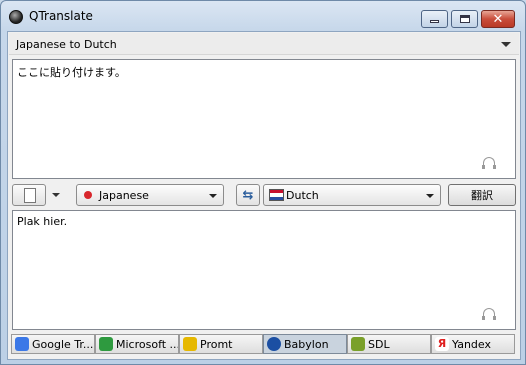 The width and height of the screenshot is (526, 365). I want to click on maximize-button, so click(464, 19).